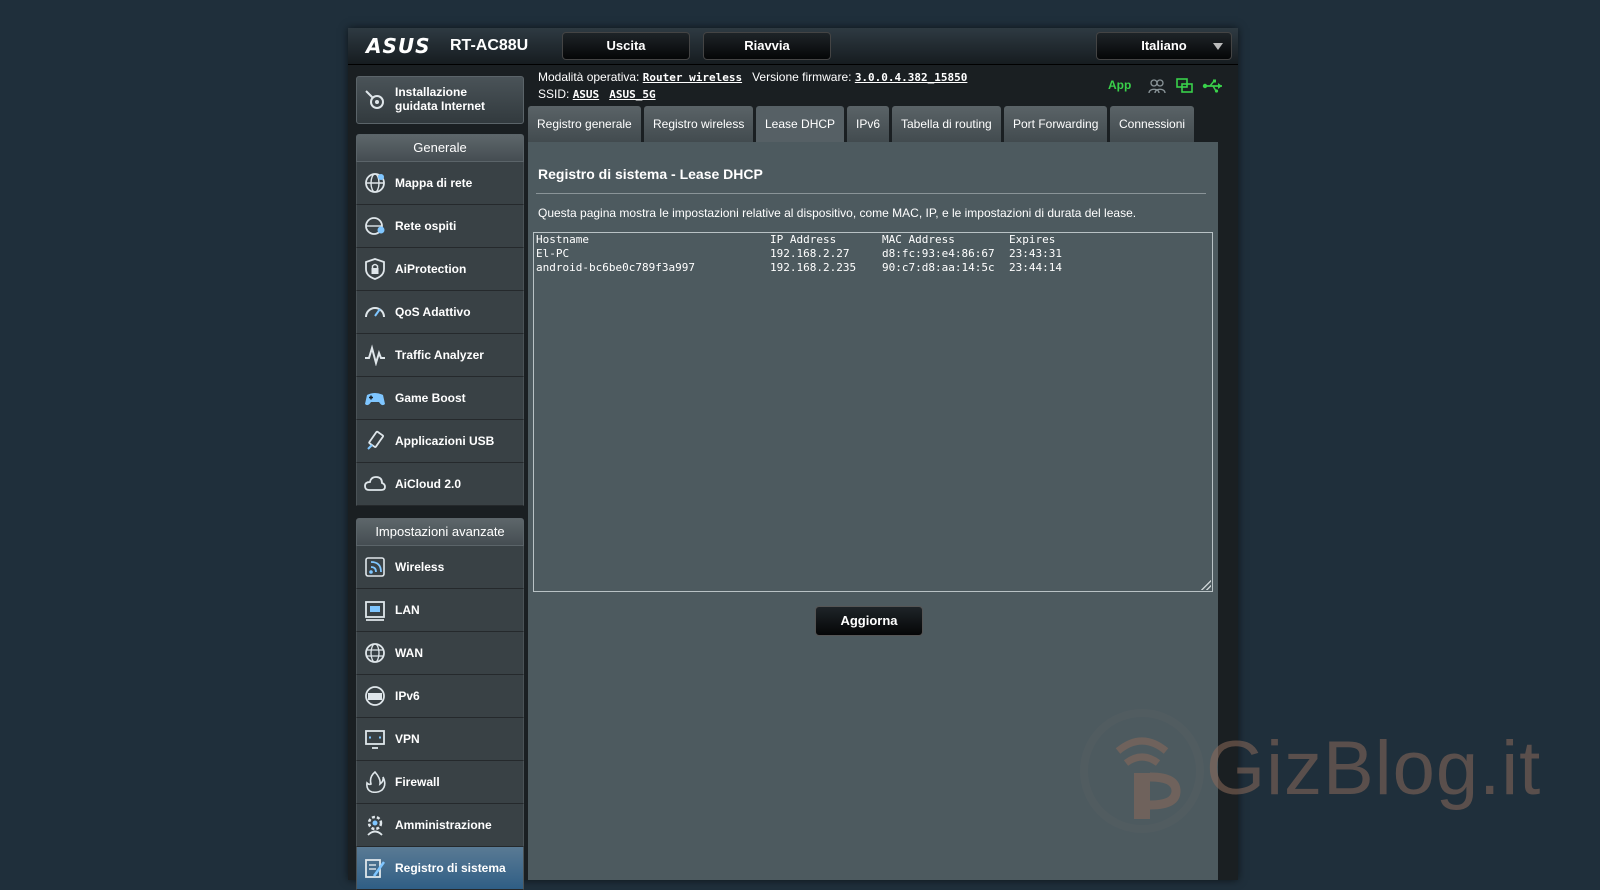 Image resolution: width=1600 pixels, height=890 pixels. What do you see at coordinates (626, 46) in the screenshot?
I see `logout-button: Uscita` at bounding box center [626, 46].